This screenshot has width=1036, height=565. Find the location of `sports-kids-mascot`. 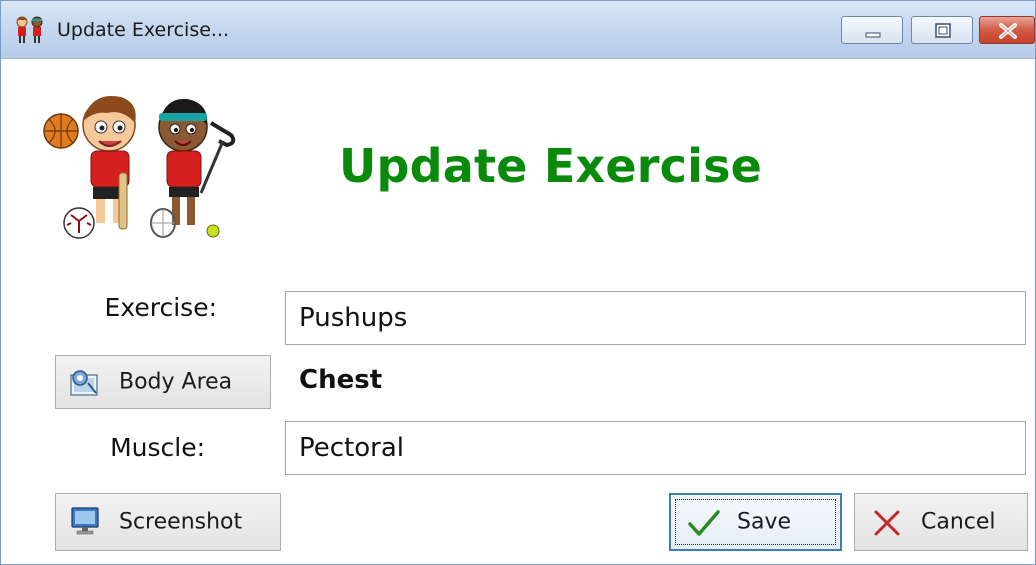

sports-kids-mascot is located at coordinates (139, 167).